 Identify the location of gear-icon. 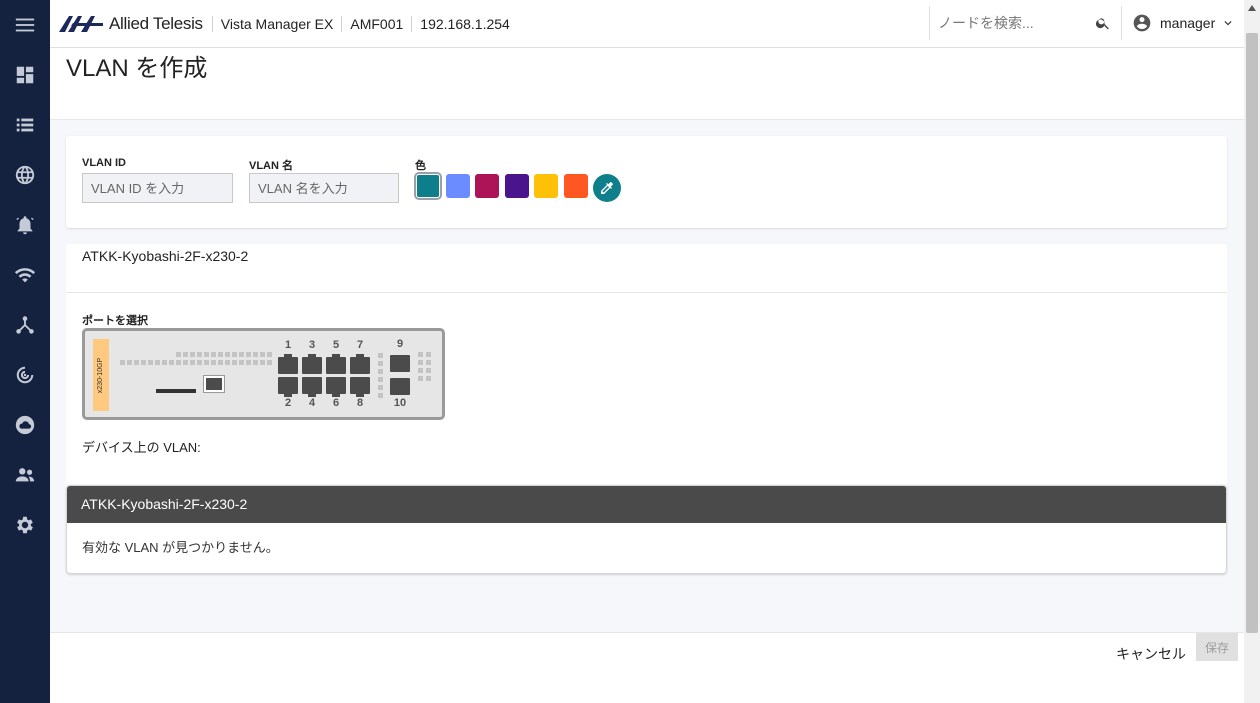
(25, 525).